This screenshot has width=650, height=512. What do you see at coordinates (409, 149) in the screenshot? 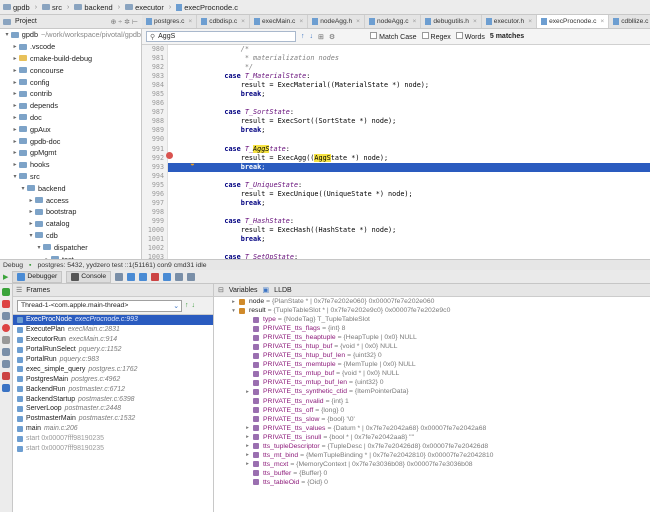
I see `code-line: case T_AggState:` at bounding box center [409, 149].